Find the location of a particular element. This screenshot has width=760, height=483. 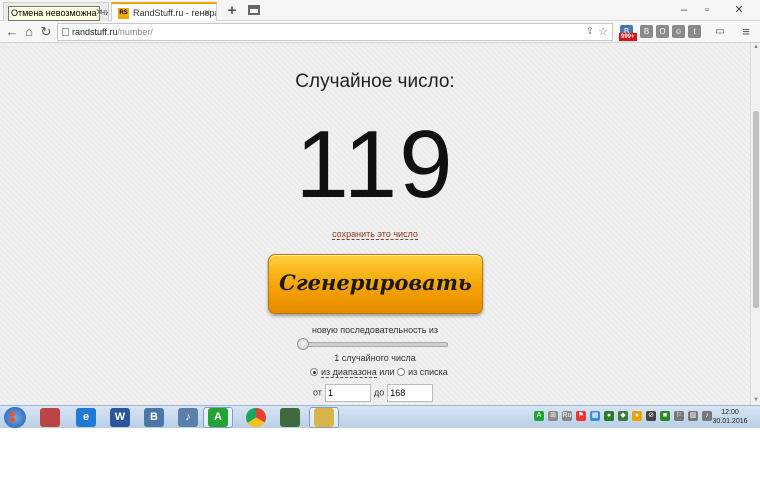

window-close-icon: ✕ is located at coordinates (739, 10).